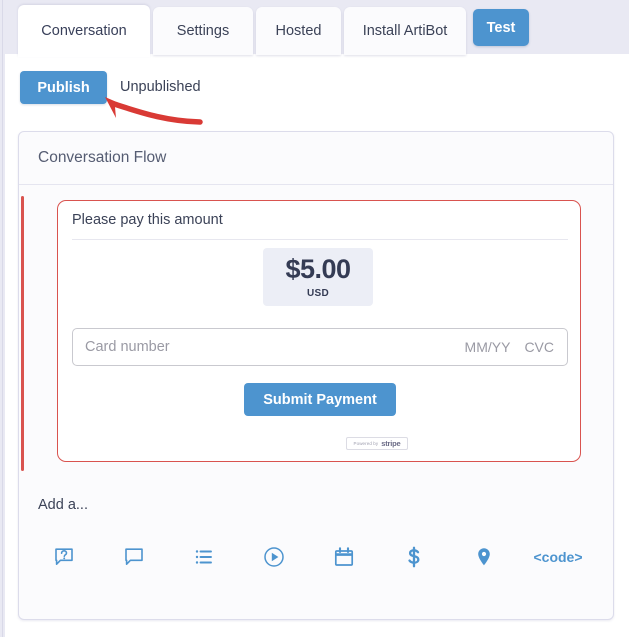 Image resolution: width=629 pixels, height=637 pixels. I want to click on tab-conversation-label: Conversation, so click(84, 31).